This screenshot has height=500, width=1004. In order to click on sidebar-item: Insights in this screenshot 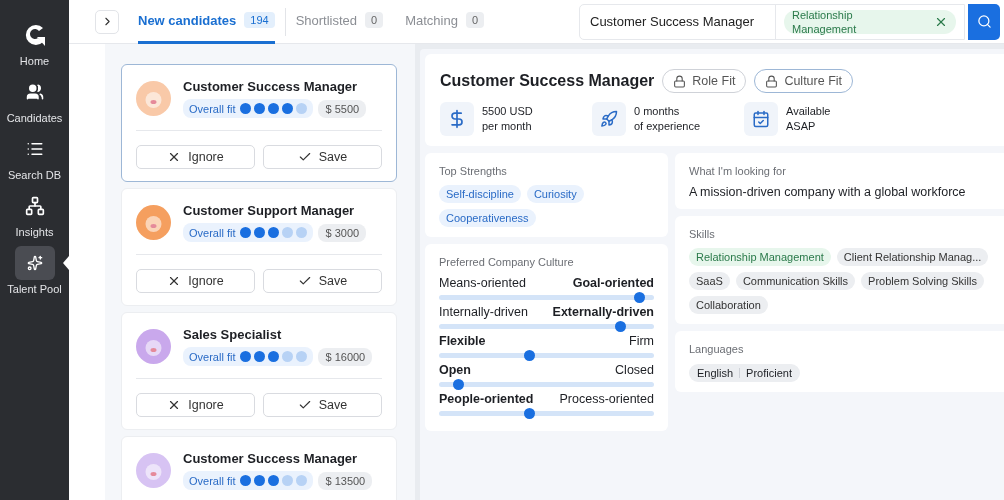, I will do `click(34, 213)`.